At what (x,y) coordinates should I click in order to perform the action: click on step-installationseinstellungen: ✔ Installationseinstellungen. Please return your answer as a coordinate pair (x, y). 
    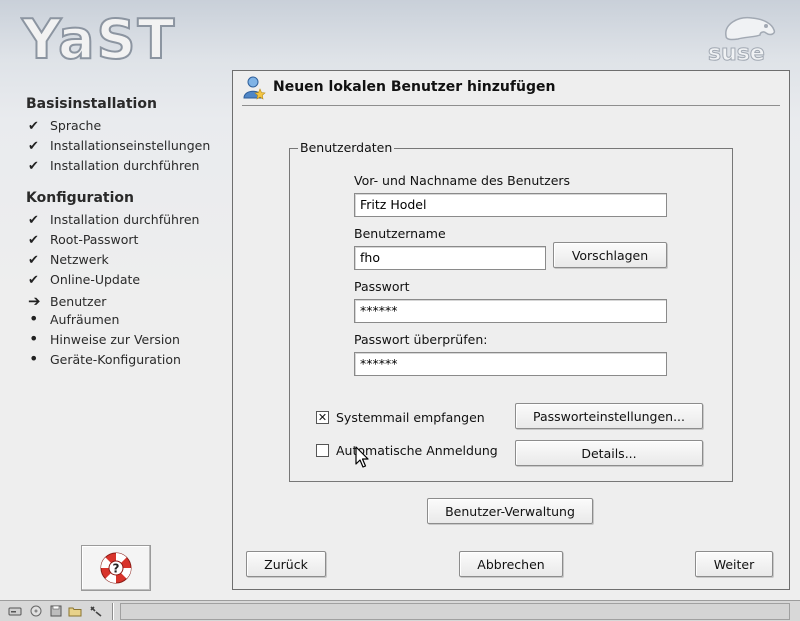
    Looking at the image, I should click on (128, 148).